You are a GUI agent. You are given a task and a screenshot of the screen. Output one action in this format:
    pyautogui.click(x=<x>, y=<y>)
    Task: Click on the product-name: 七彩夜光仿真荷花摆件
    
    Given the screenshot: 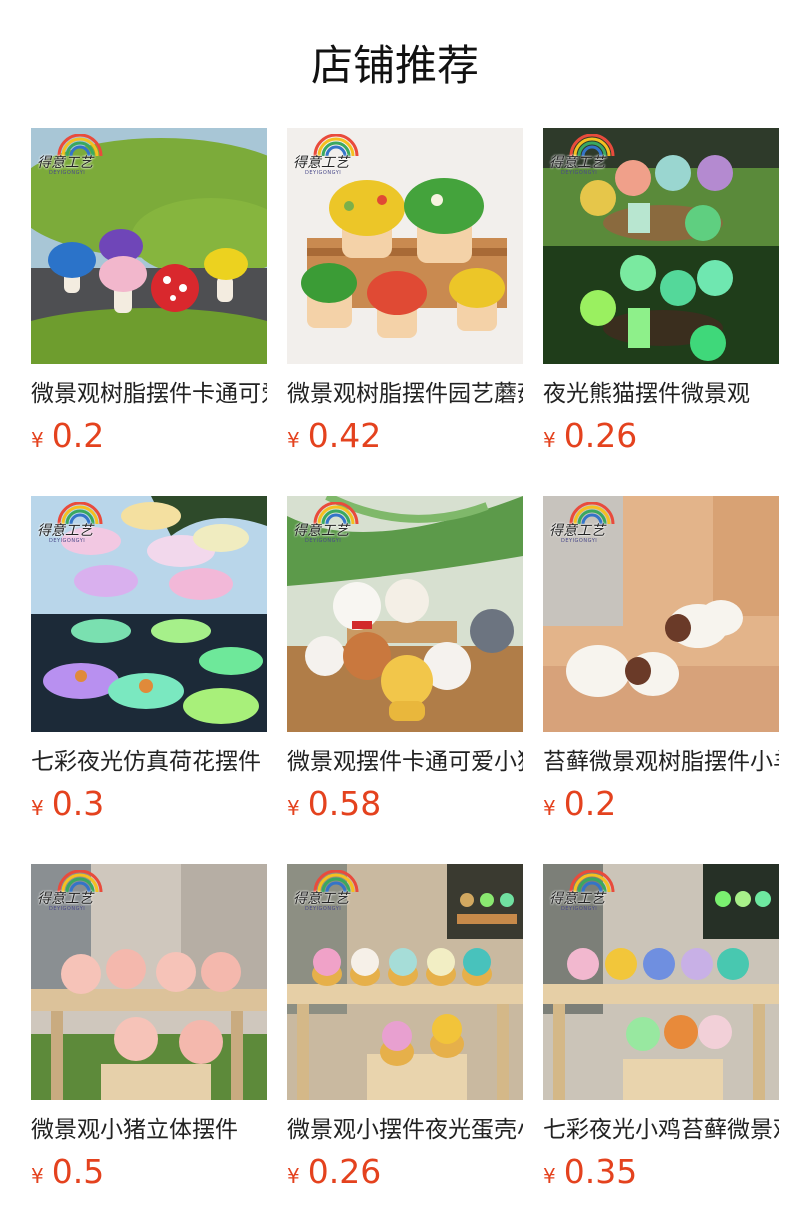 What is the action you would take?
    pyautogui.click(x=149, y=762)
    